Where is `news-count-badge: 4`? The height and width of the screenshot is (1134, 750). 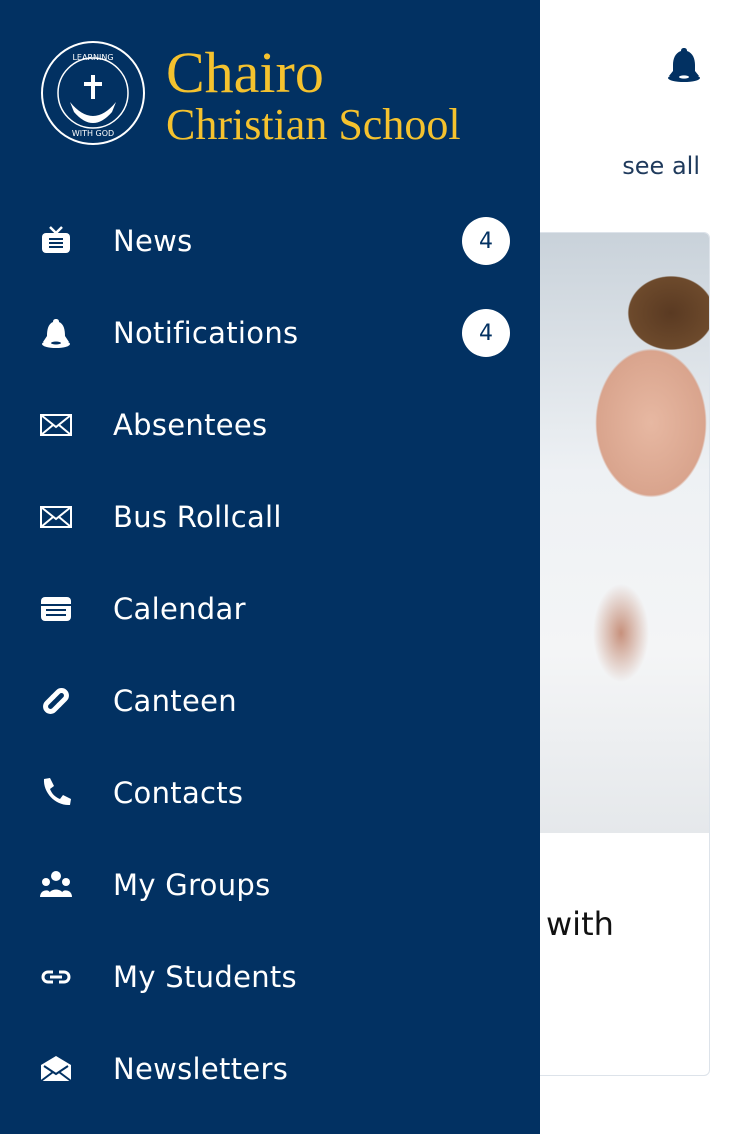
news-count-badge: 4 is located at coordinates (486, 241).